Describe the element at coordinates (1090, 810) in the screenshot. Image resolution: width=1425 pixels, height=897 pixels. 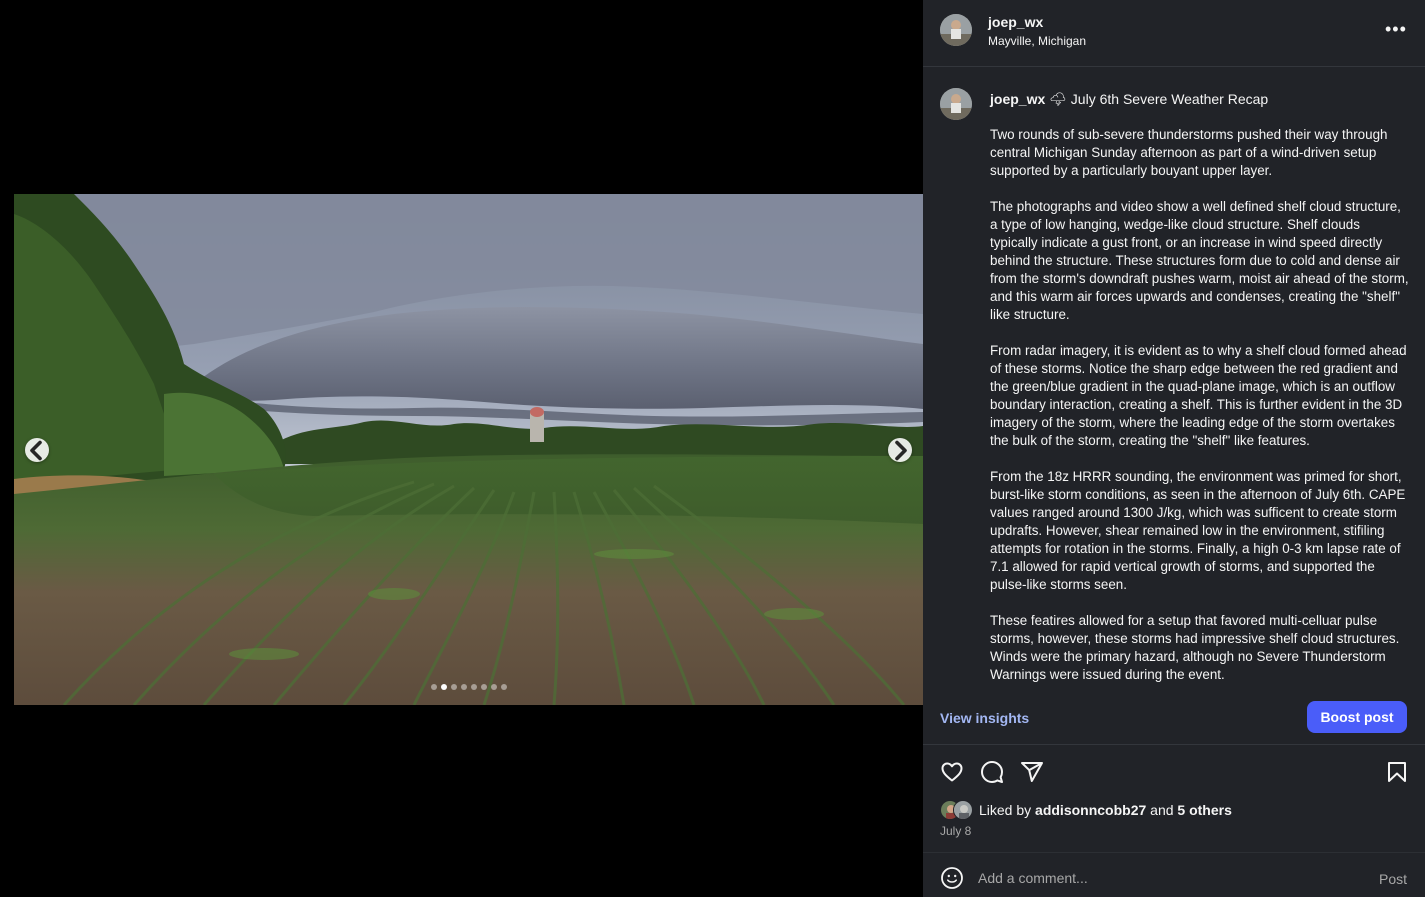
I see `liker-username: addisonncobb27` at that location.